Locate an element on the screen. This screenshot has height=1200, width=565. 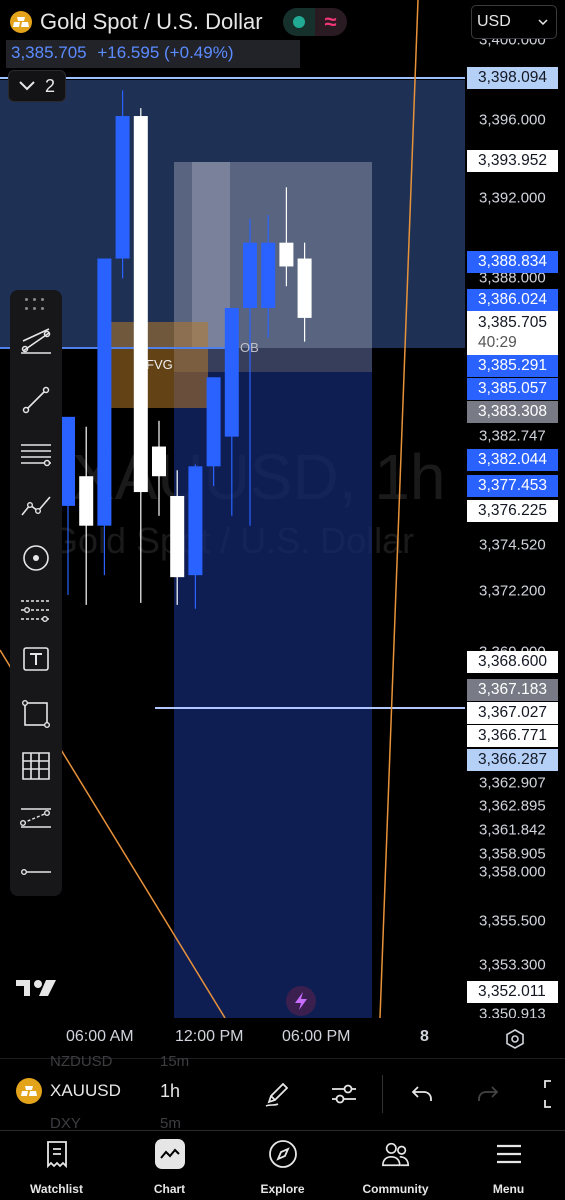
pen-icon is located at coordinates (277, 1094).